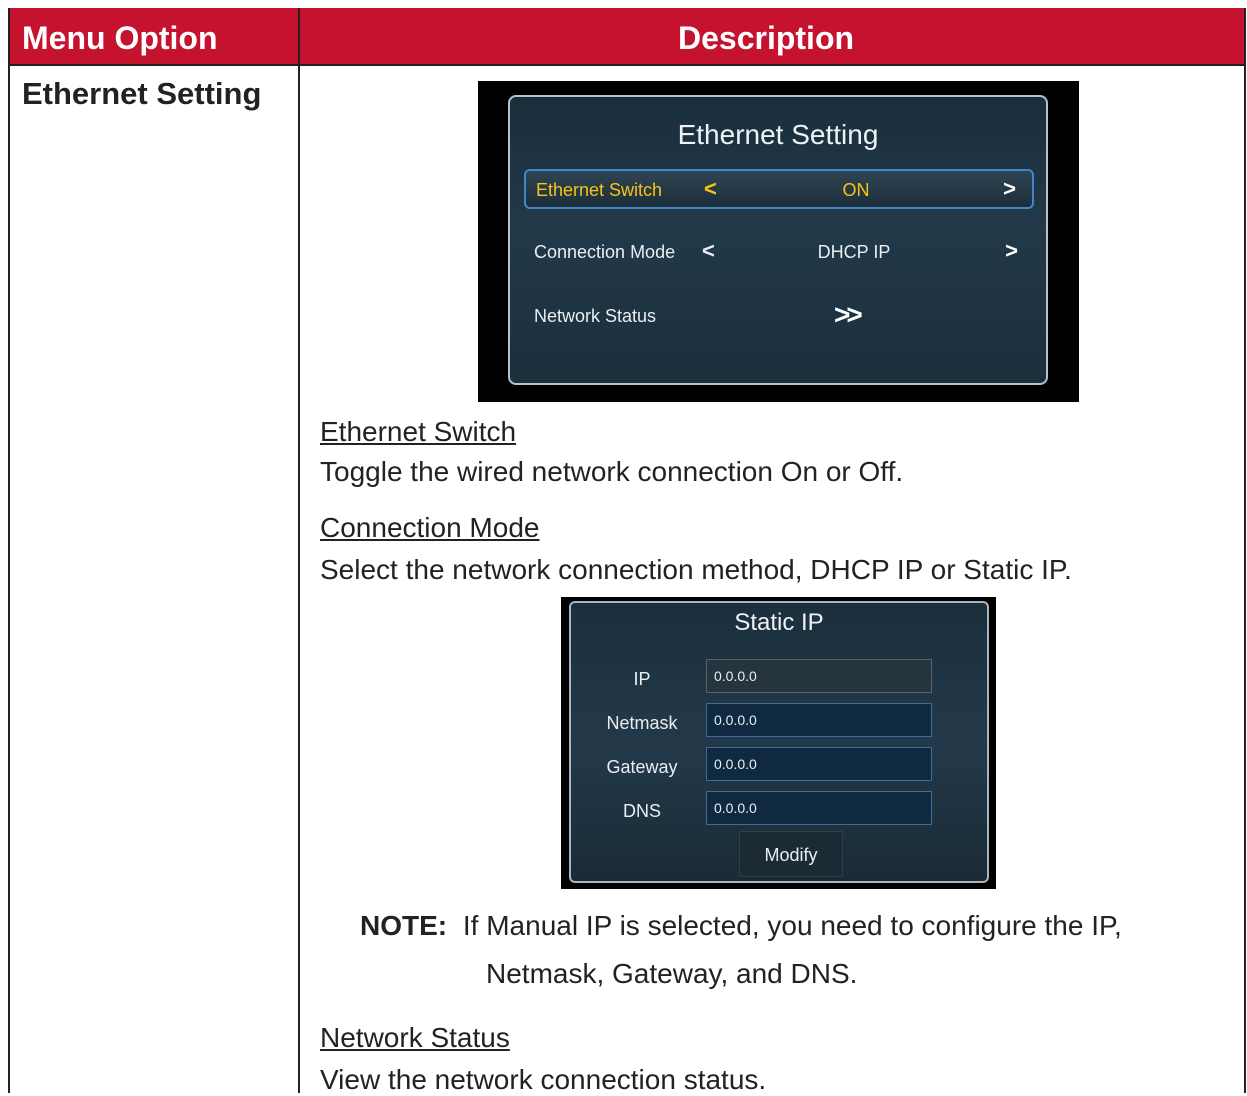  What do you see at coordinates (120, 38) in the screenshot?
I see `menu-option-header: Menu Option` at bounding box center [120, 38].